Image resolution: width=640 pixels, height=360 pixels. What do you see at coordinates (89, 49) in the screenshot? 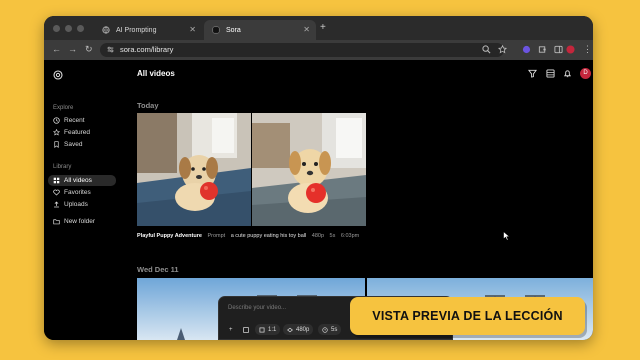
I see `reload-icon: ↻` at bounding box center [89, 49].